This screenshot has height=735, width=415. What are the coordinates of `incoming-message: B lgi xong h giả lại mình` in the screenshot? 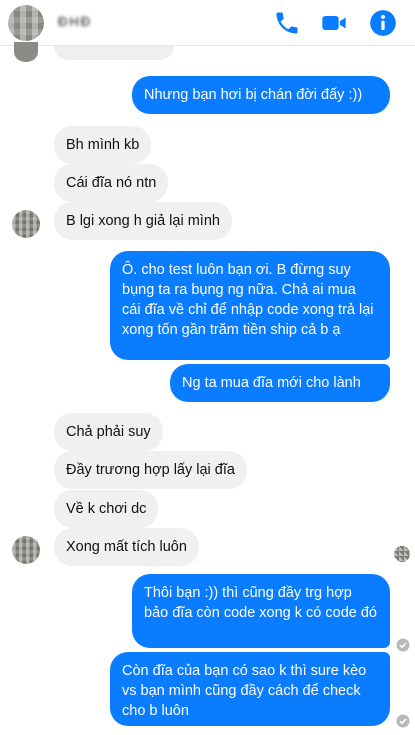 It's located at (143, 221).